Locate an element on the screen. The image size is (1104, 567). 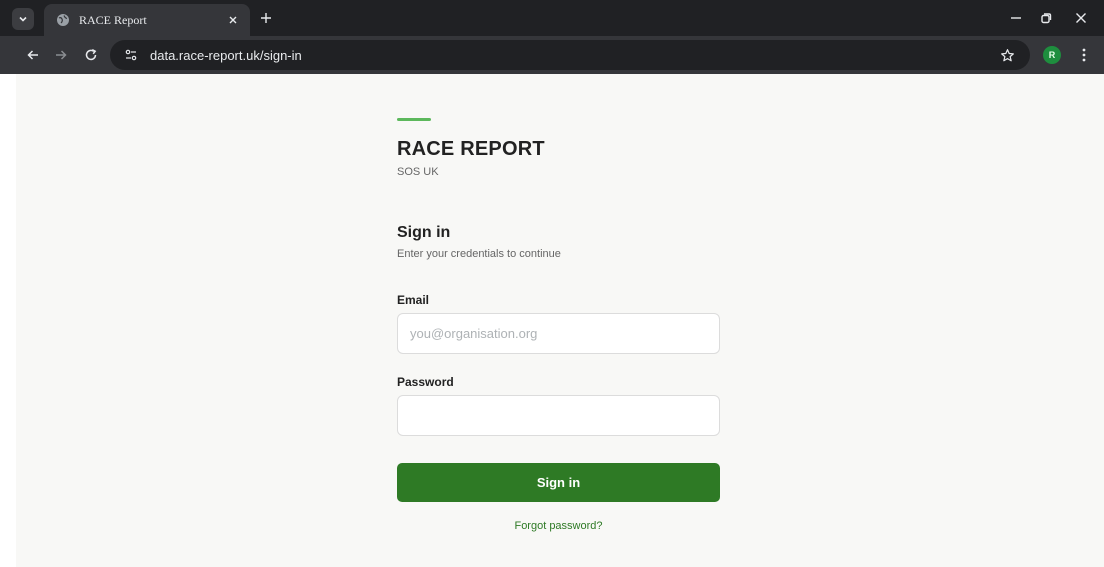
tab-list-button is located at coordinates (23, 19).